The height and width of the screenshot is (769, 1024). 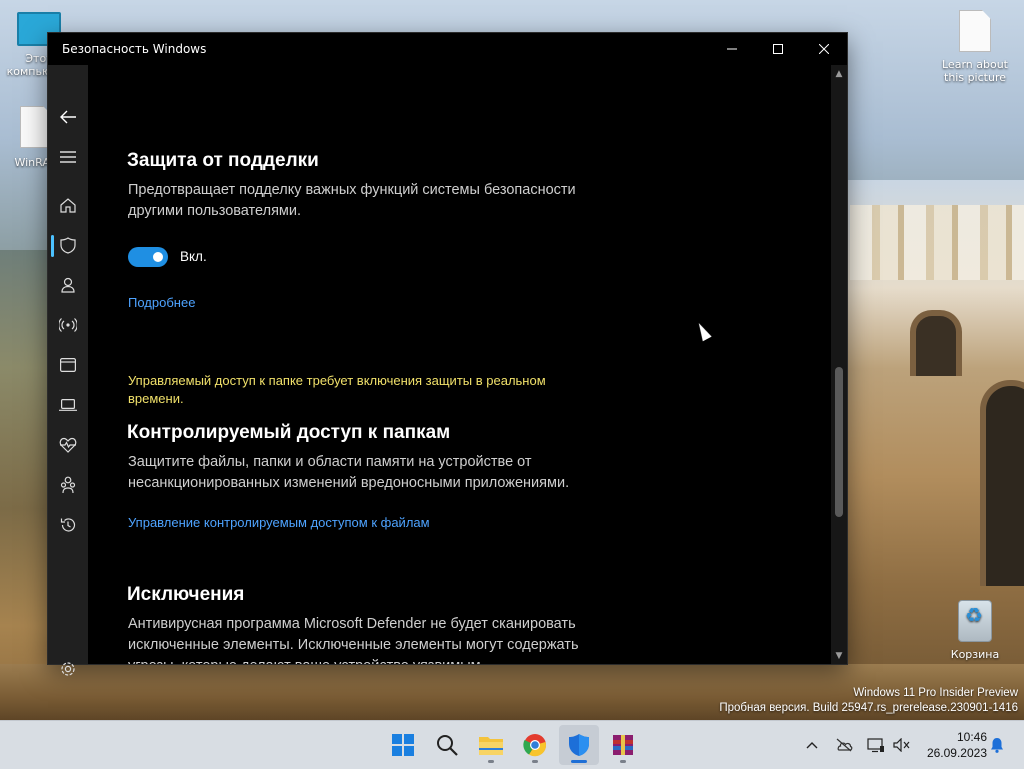 What do you see at coordinates (975, 31) in the screenshot?
I see `document-icon` at bounding box center [975, 31].